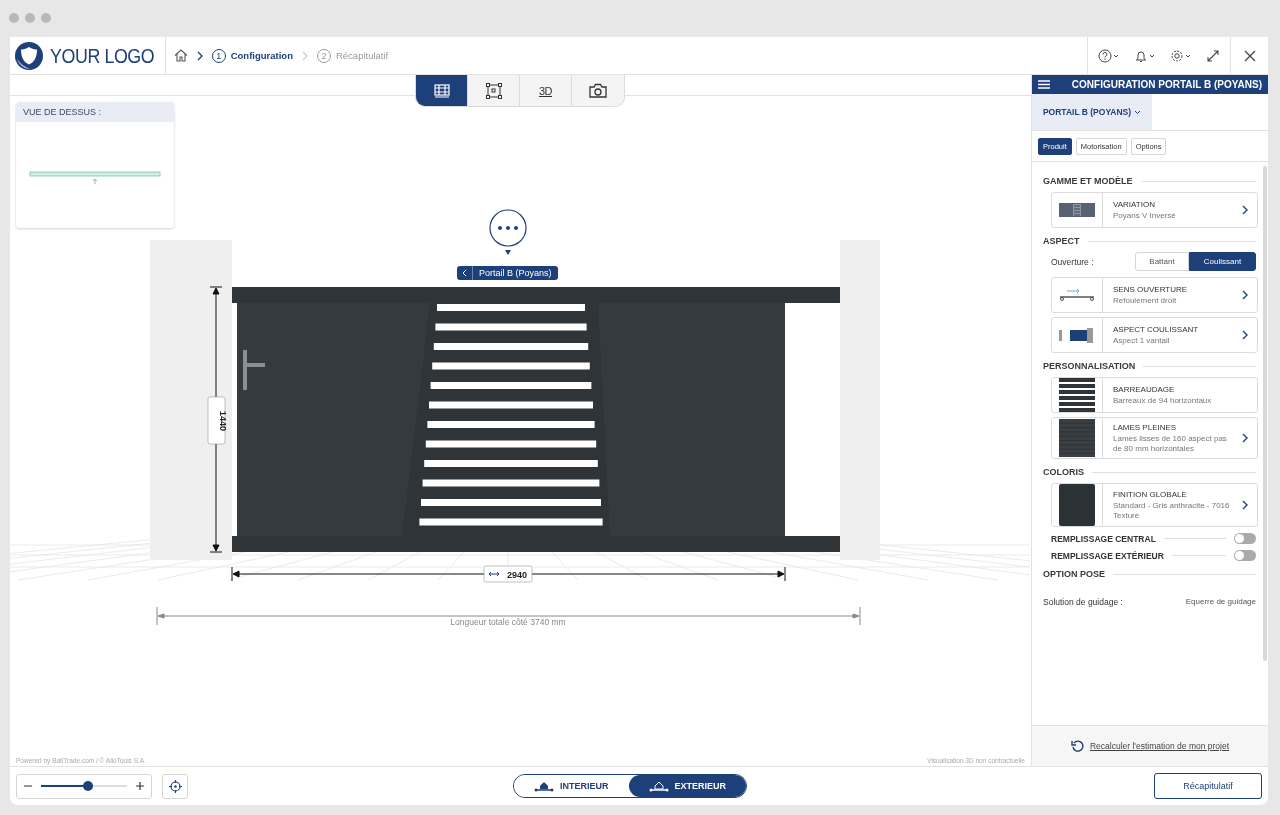 This screenshot has width=1280, height=815. What do you see at coordinates (1154, 335) in the screenshot?
I see `option-card: ASPECT COULISSANT Aspect 1 vantail` at bounding box center [1154, 335].